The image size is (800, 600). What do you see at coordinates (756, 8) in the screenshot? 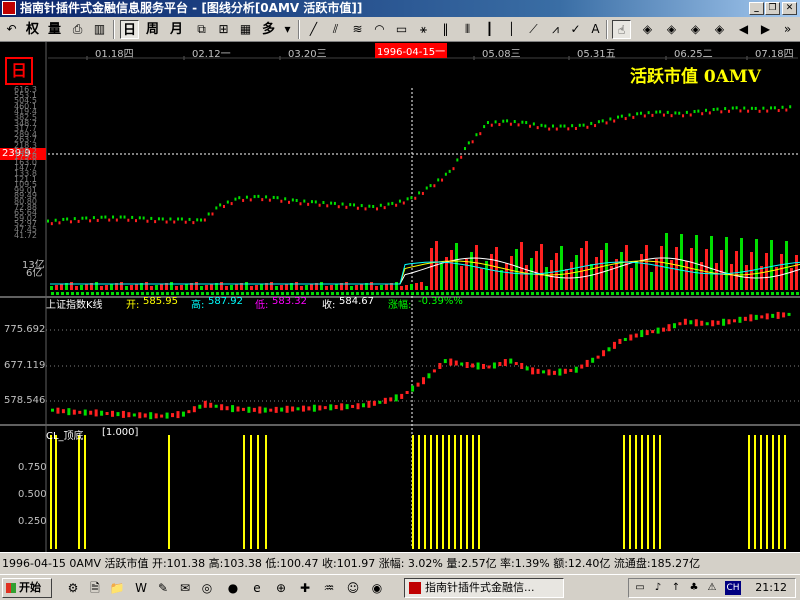
I see `minimize-button: _` at bounding box center [756, 8].